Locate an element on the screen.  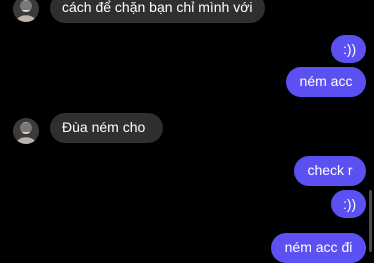
message-outgoing: check r is located at coordinates (330, 171).